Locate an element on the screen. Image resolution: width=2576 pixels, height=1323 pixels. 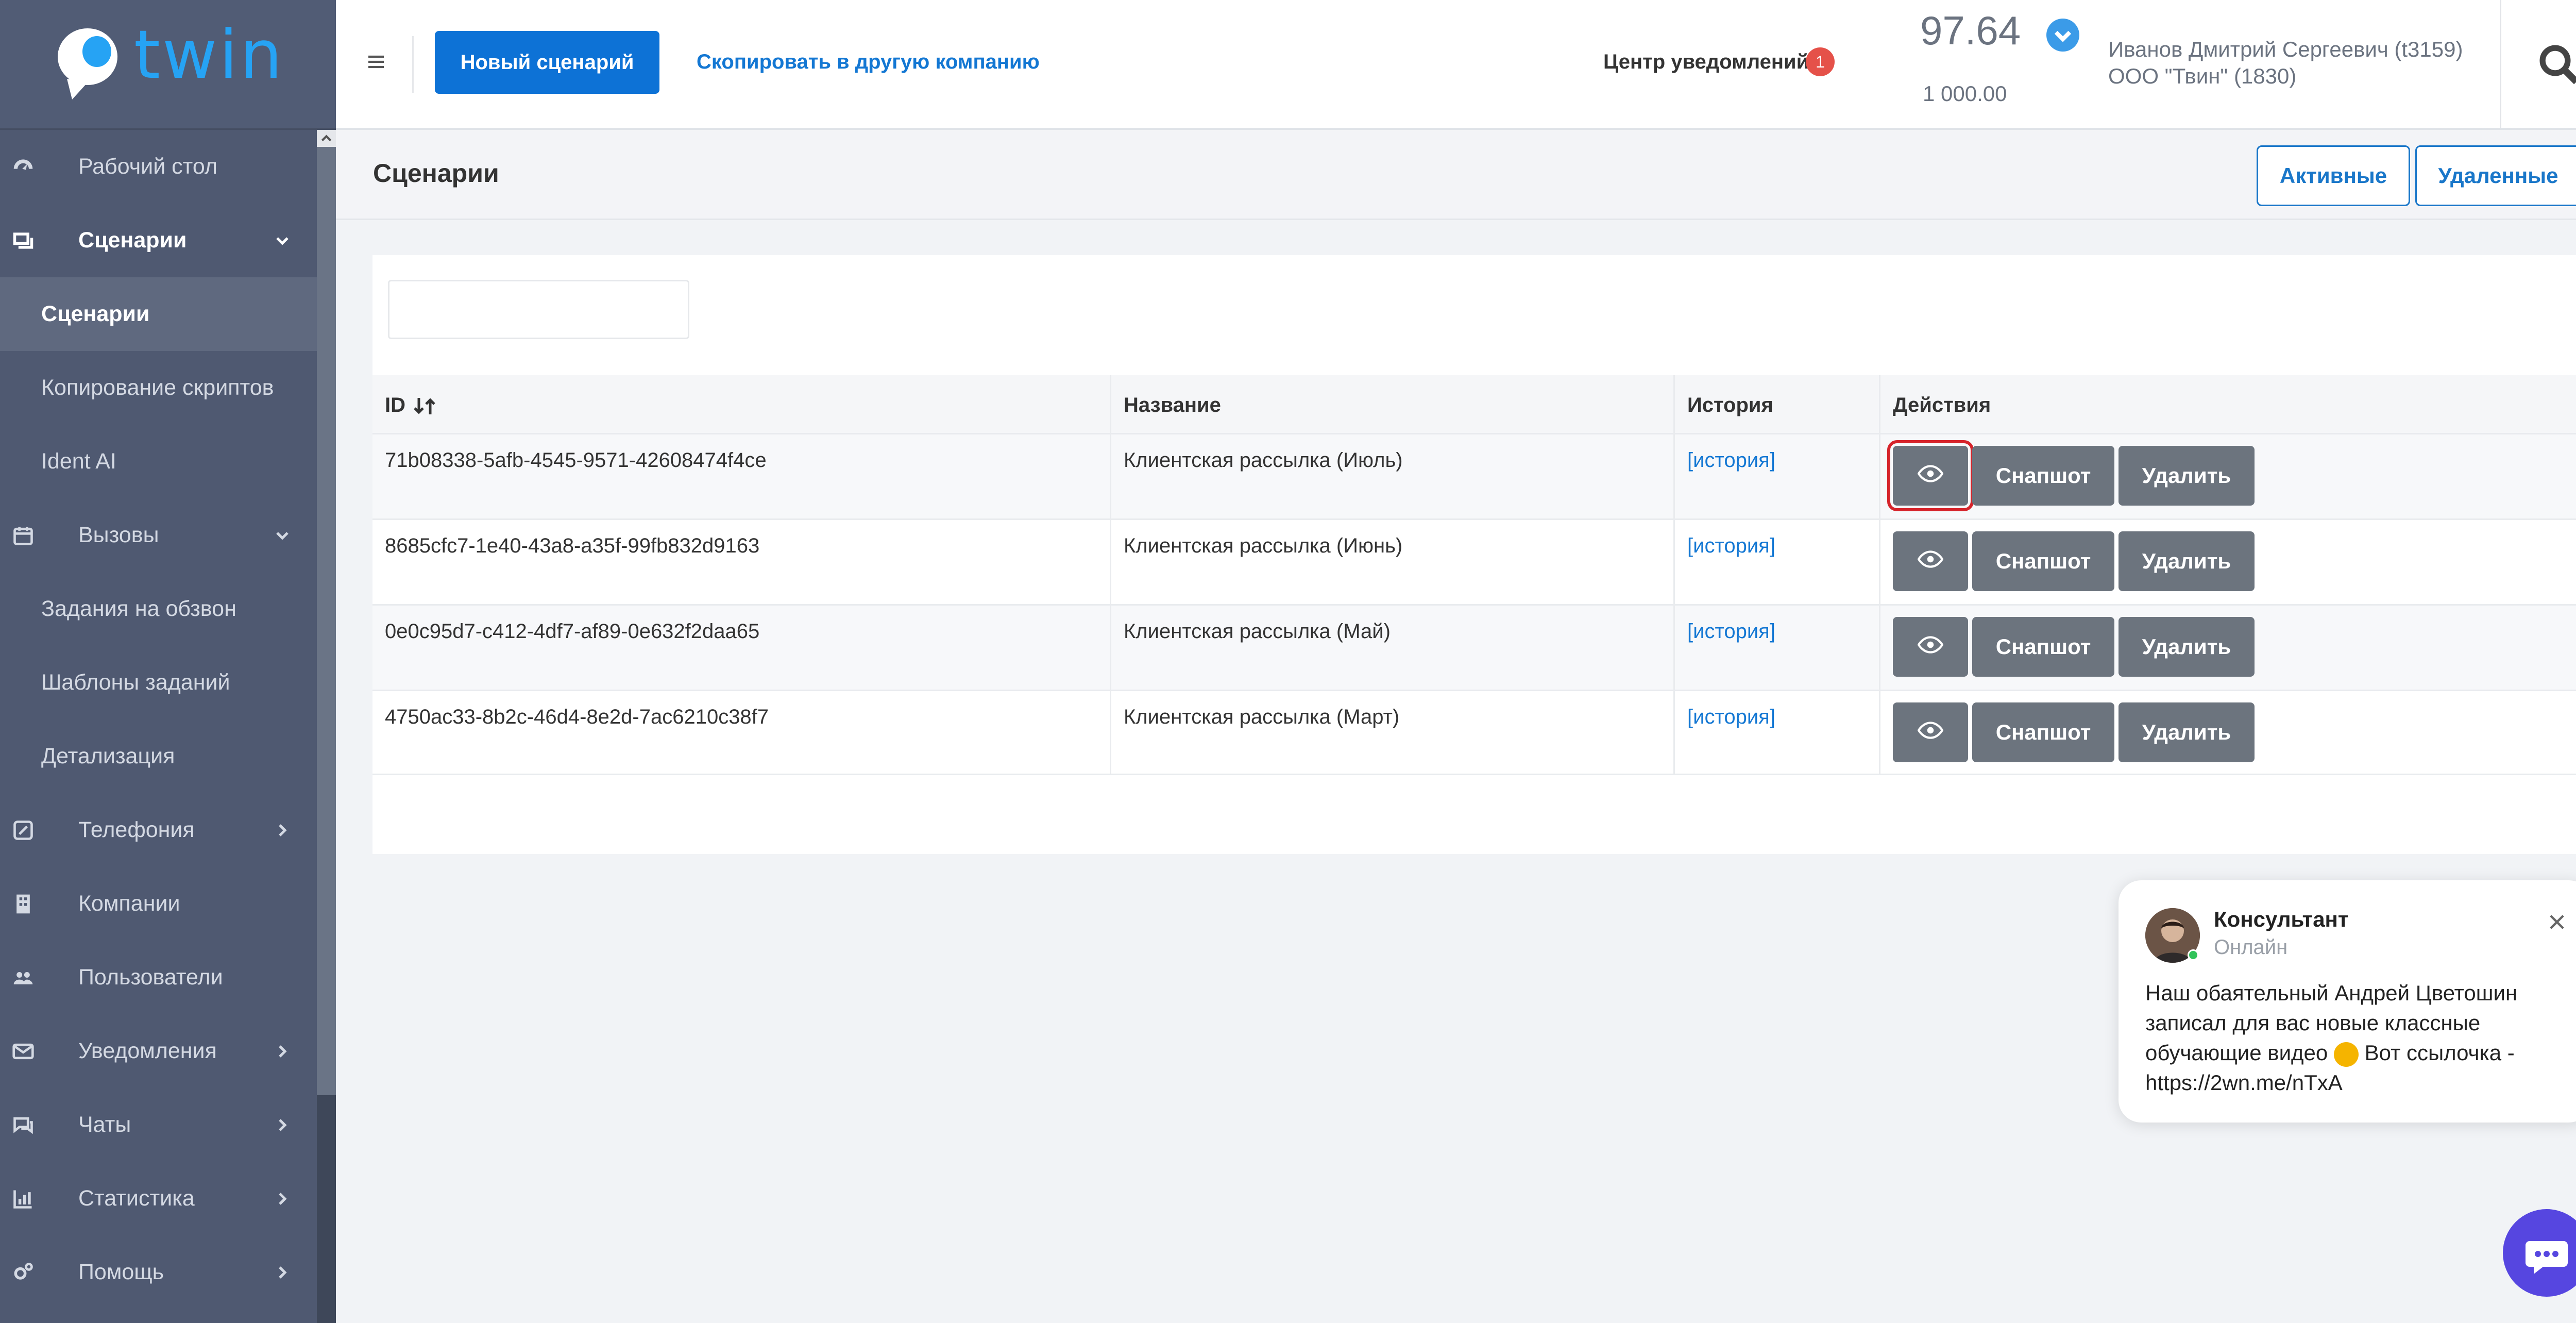
dashboard-icon is located at coordinates (23, 164).